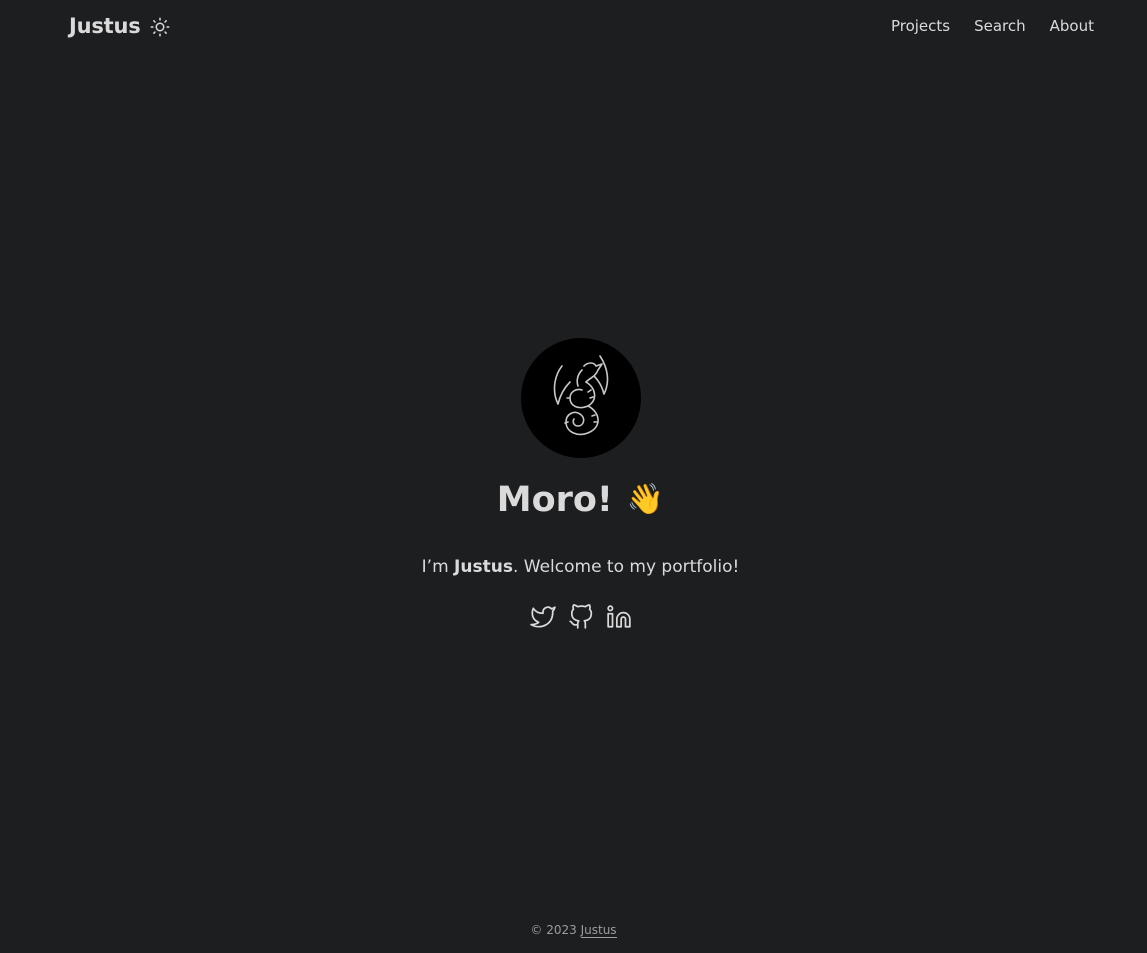 This screenshot has width=1147, height=953. Describe the element at coordinates (105, 26) in the screenshot. I see `site-logo: Justus` at that location.